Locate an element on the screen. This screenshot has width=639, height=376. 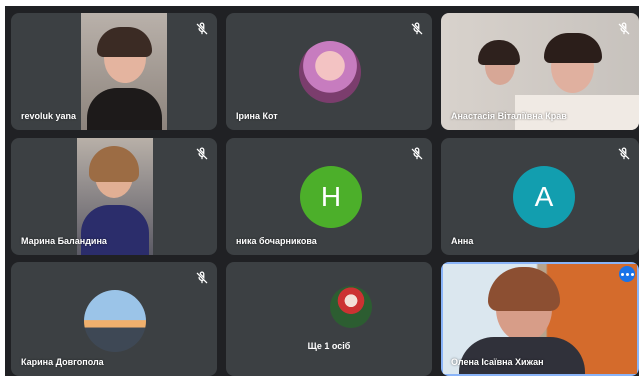
participant-name: Карина Довгопола is located at coordinates (62, 362).